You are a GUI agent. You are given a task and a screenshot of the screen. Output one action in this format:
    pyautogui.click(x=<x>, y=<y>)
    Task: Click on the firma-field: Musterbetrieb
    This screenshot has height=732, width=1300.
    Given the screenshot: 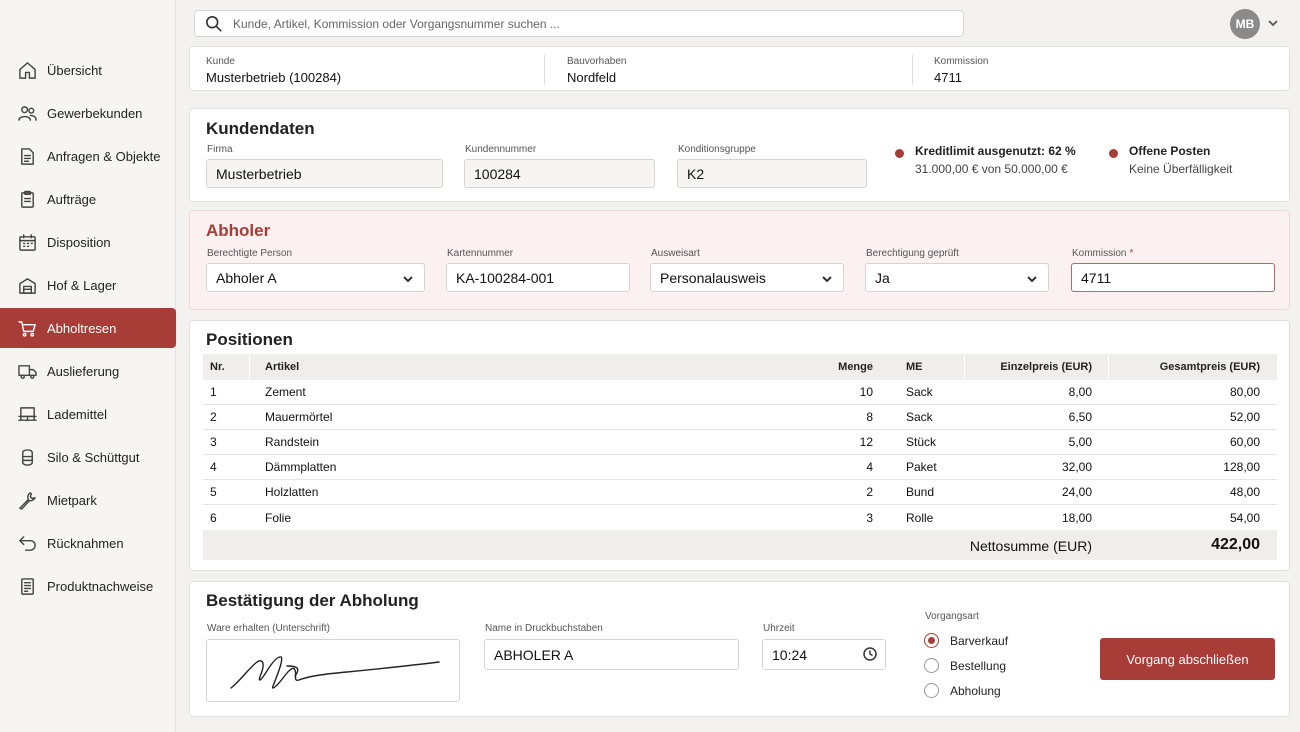 What is the action you would take?
    pyautogui.click(x=324, y=173)
    